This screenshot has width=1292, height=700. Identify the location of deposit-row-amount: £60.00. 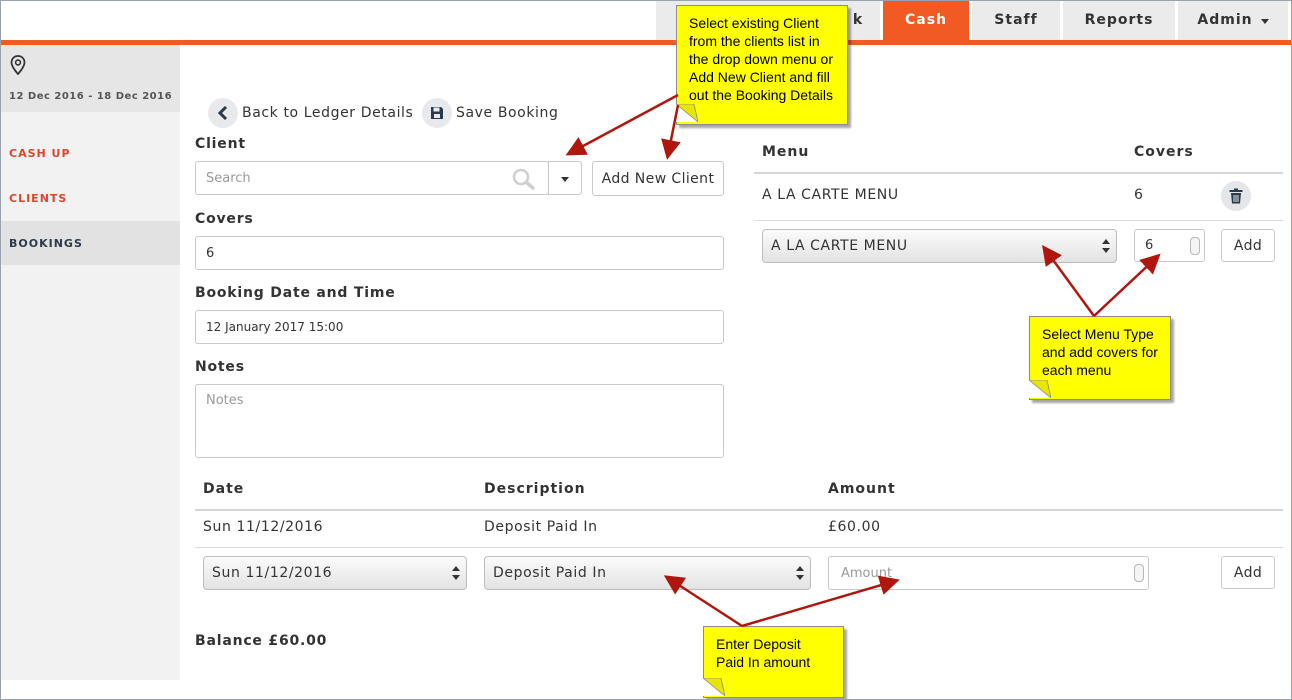
(854, 527).